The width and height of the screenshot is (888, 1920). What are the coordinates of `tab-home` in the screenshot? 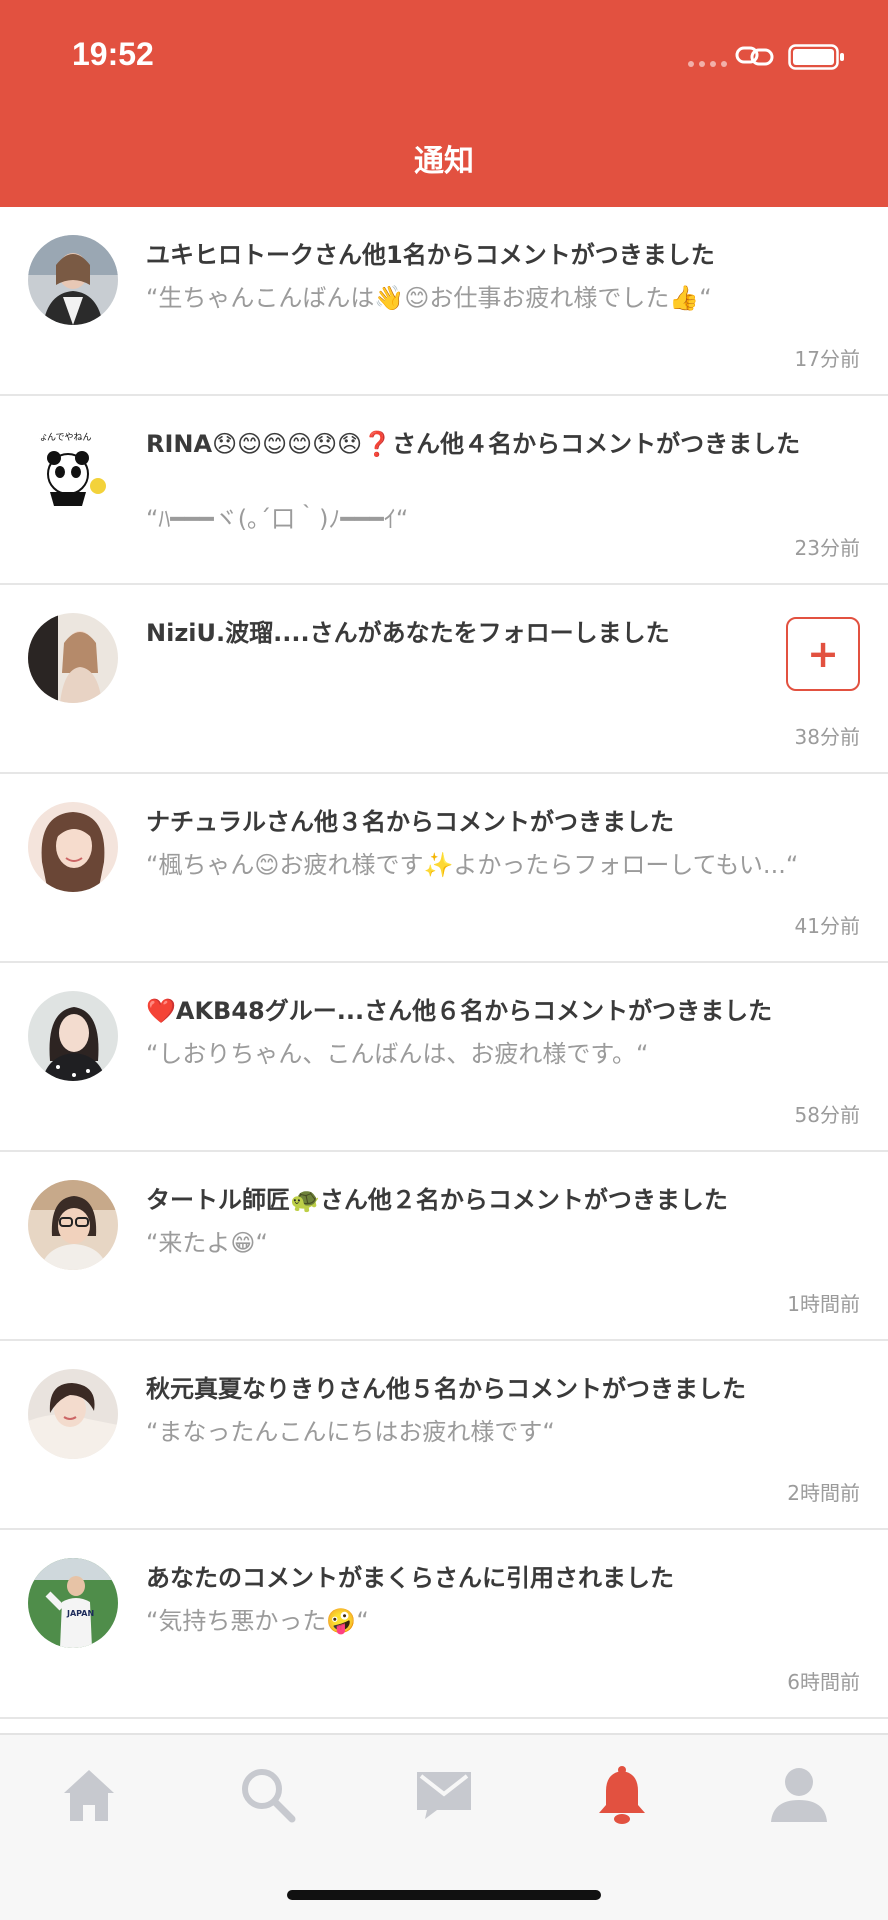 It's located at (89, 1795).